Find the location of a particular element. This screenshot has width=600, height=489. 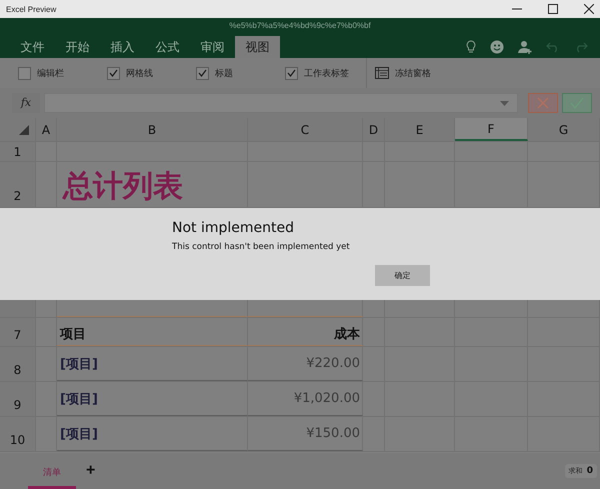

row-header: 9 is located at coordinates (18, 399).